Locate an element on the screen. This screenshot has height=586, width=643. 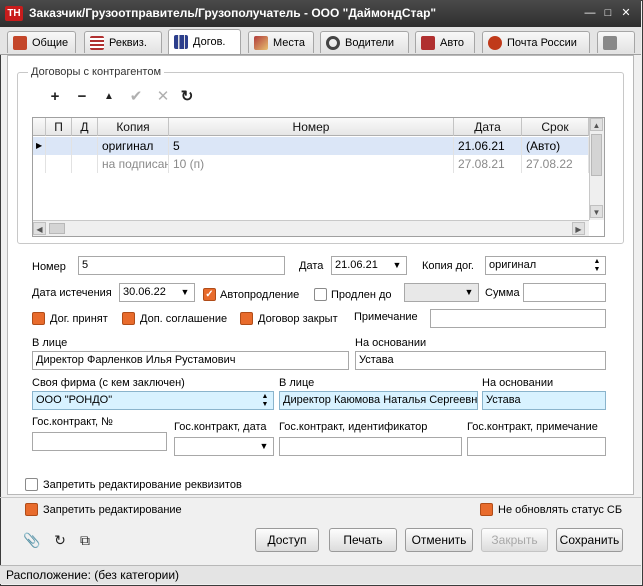
contract-accepted-checkbox is located at coordinates (38, 318).